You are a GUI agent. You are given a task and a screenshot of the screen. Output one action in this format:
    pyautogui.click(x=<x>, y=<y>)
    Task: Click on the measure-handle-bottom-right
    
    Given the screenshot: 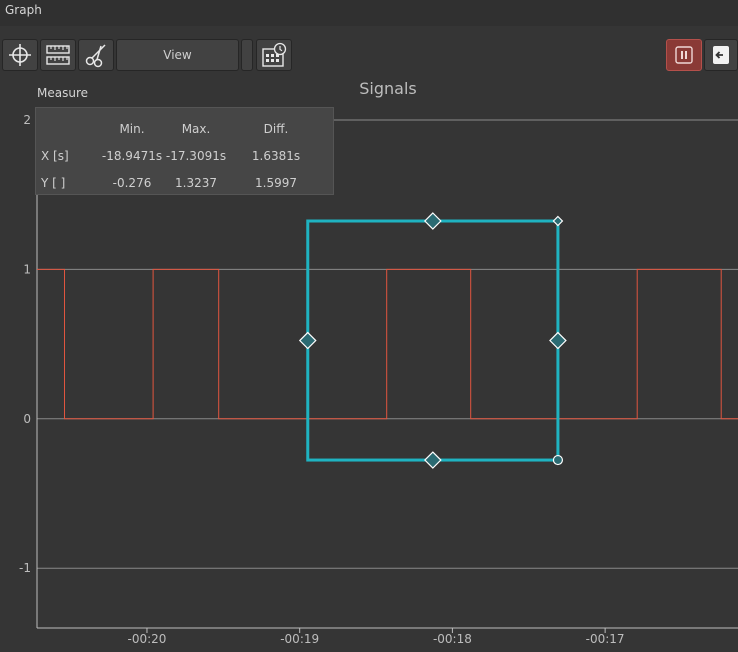 What is the action you would take?
    pyautogui.click(x=558, y=460)
    